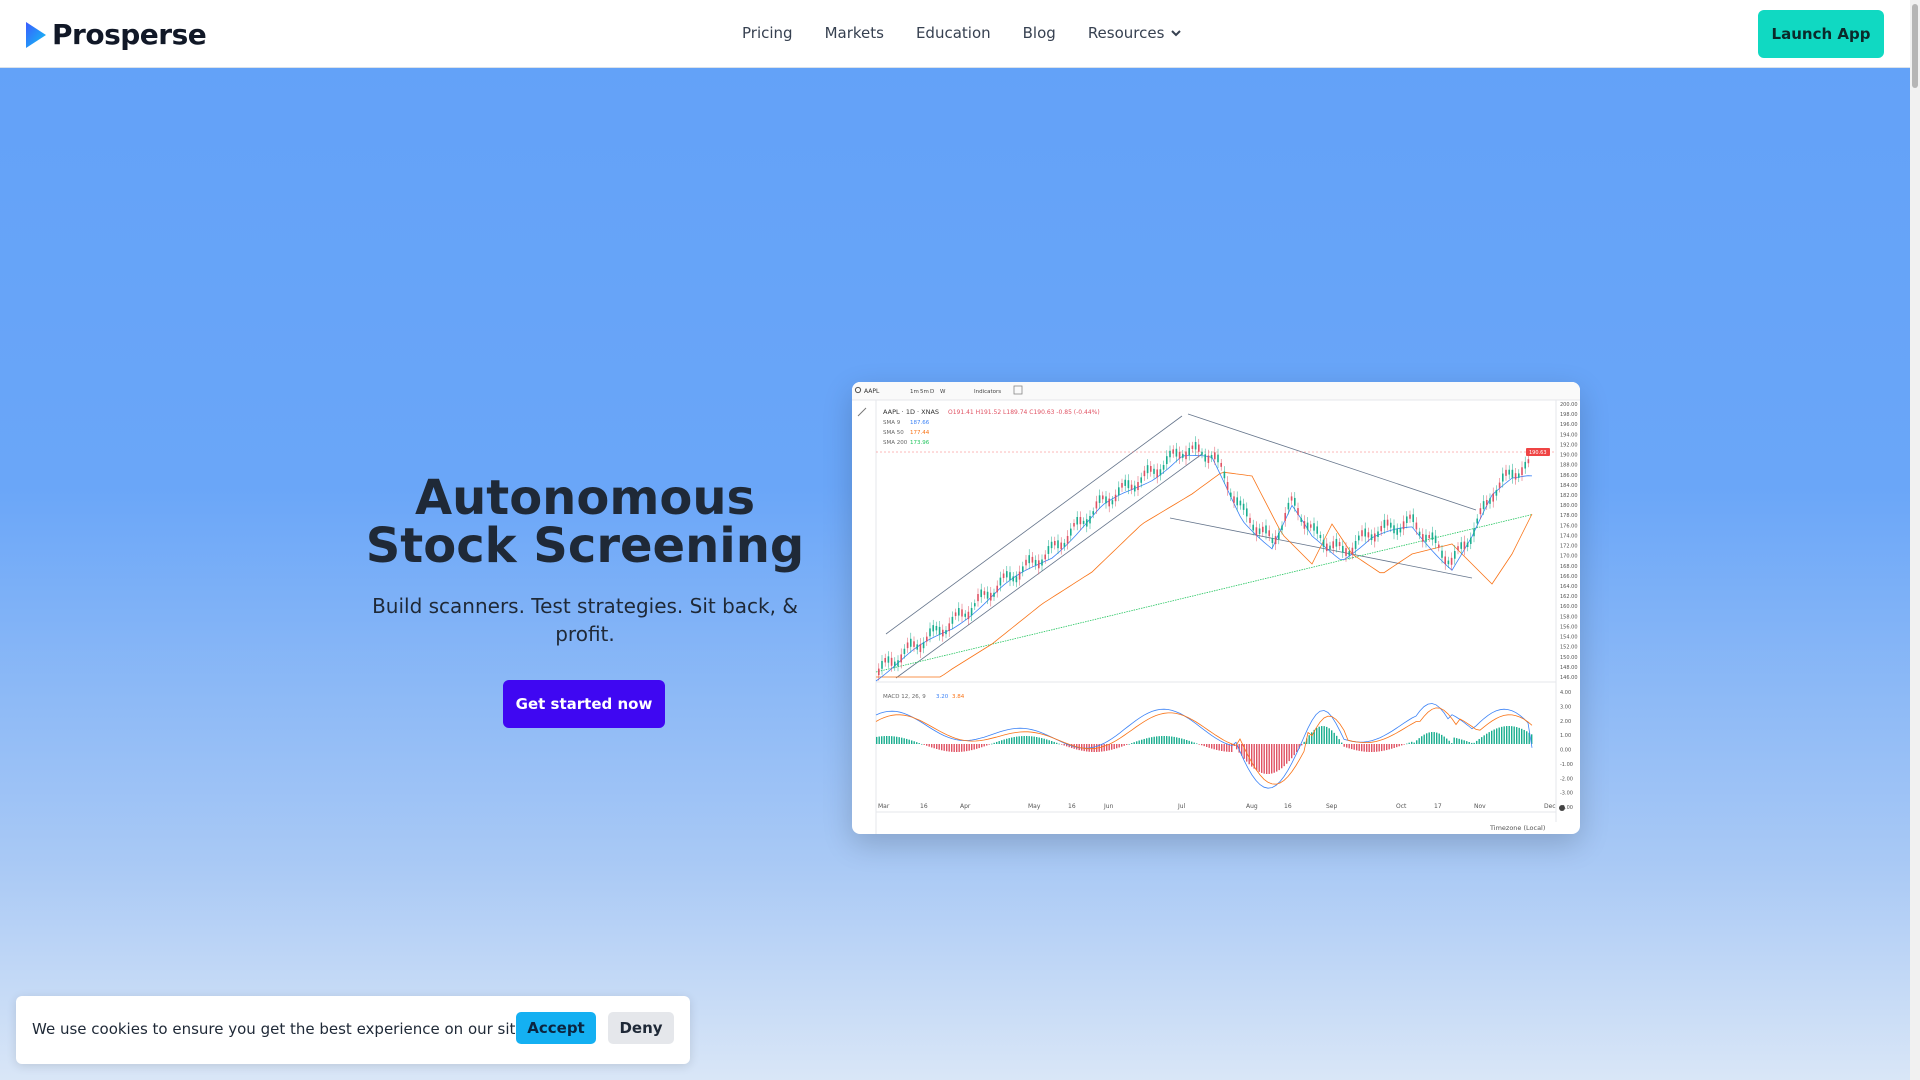 This screenshot has height=1080, width=1920. Describe the element at coordinates (641, 1028) in the screenshot. I see `cookie-deny-button: Deny` at that location.